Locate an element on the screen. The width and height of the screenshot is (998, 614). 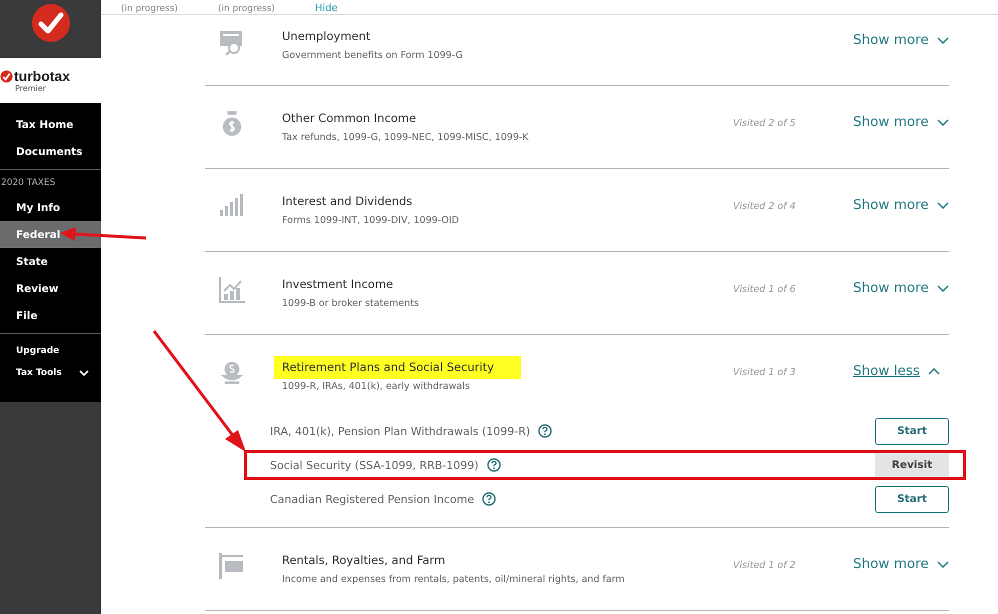
chart-icon is located at coordinates (232, 290).